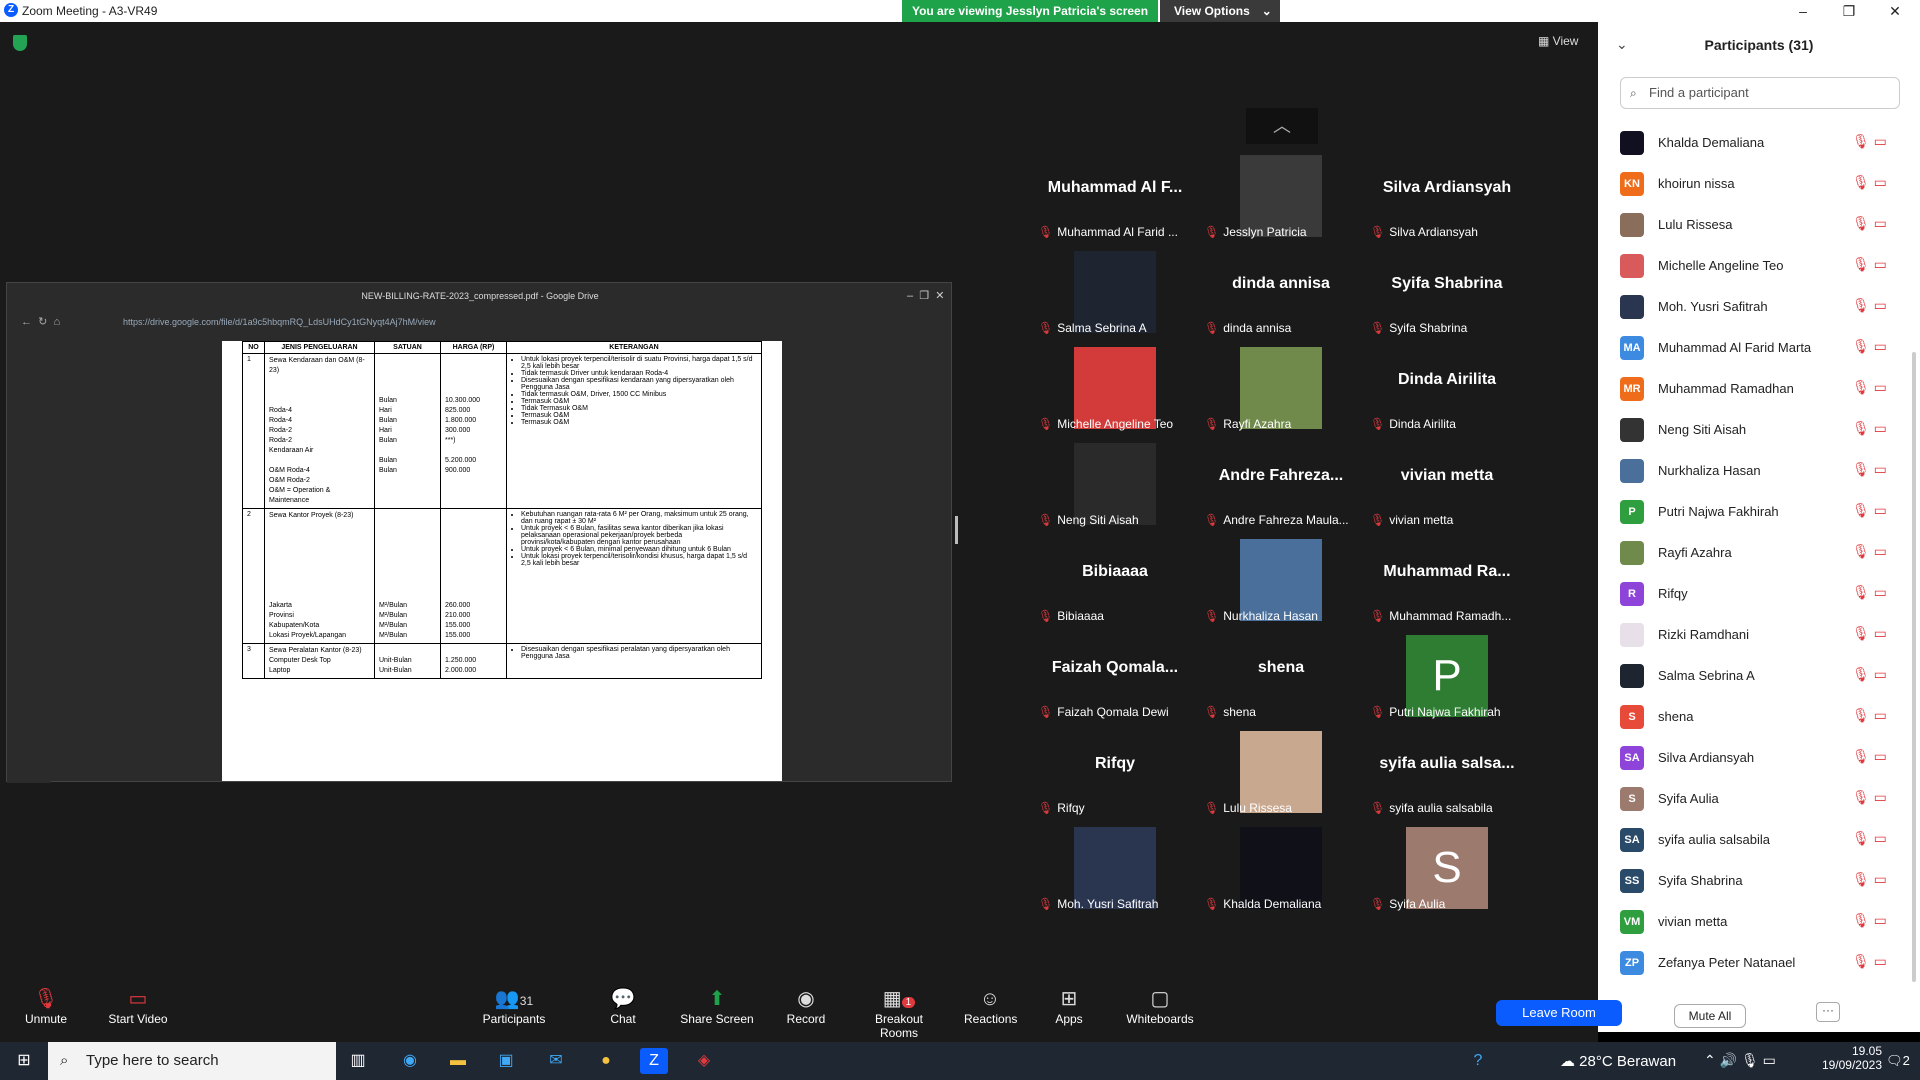 The height and width of the screenshot is (1080, 1920). Describe the element at coordinates (717, 1012) in the screenshot. I see `share-screen-button: ⬆ Share Screen` at that location.